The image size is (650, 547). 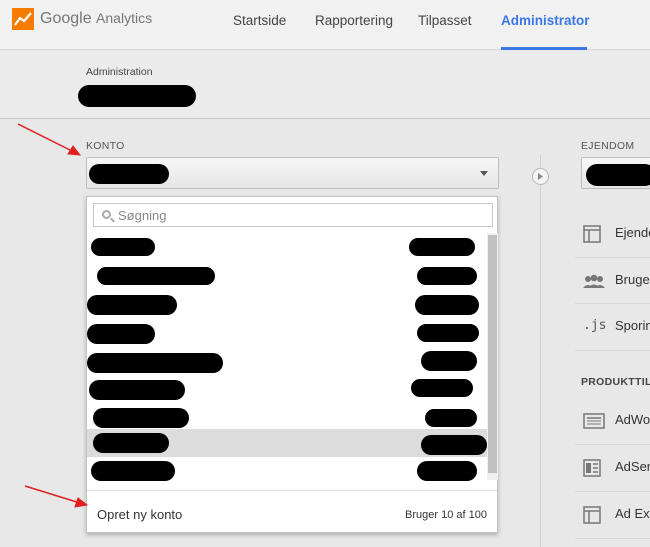 I want to click on annotation-arrow-create, so click(x=56, y=496).